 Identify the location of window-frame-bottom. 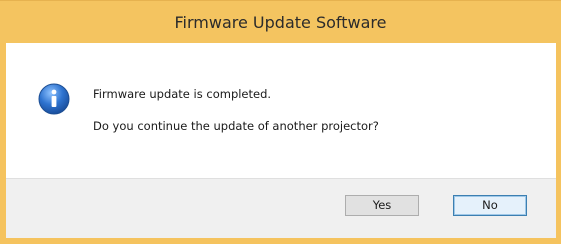
(280, 241).